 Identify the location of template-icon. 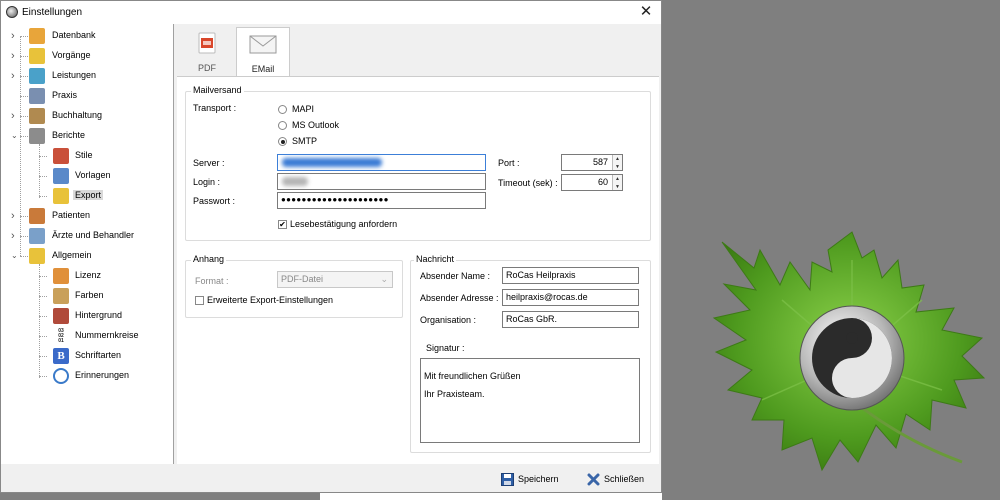
(61, 176).